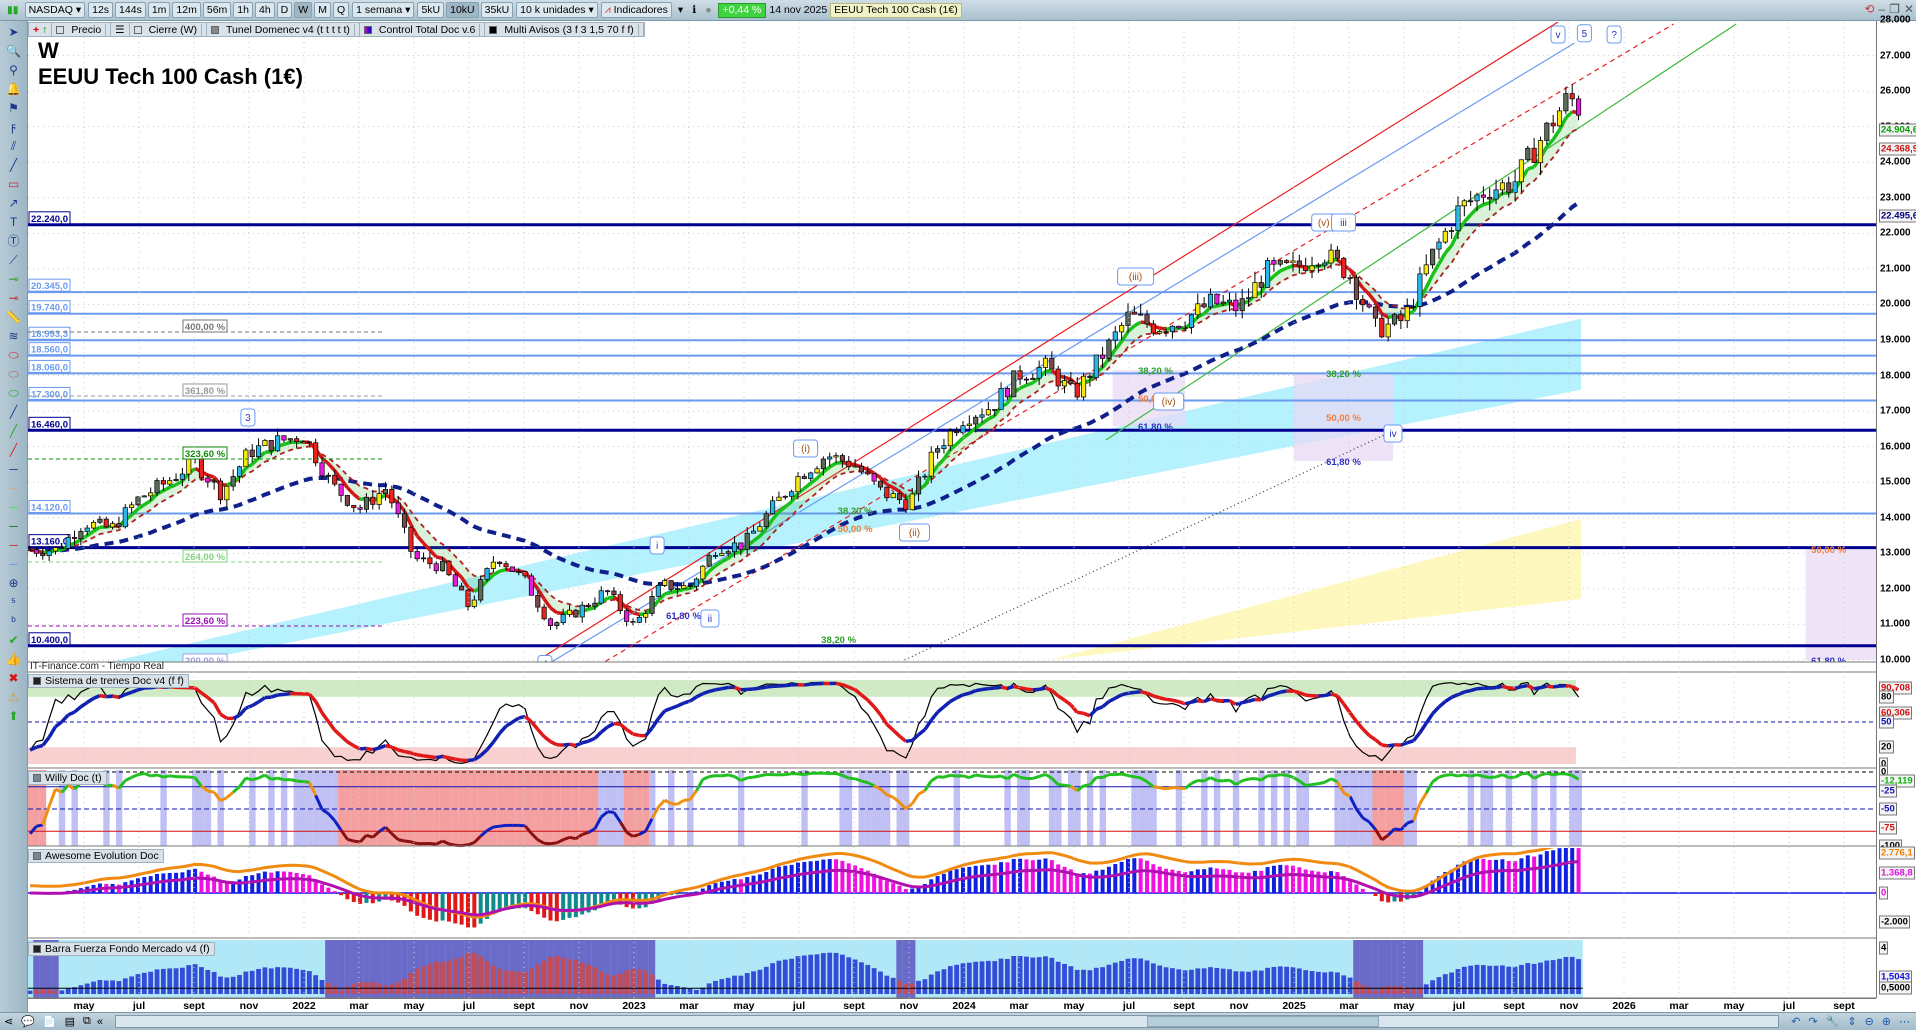  What do you see at coordinates (14, 508) in the screenshot?
I see `line-lime-icon: ─` at bounding box center [14, 508].